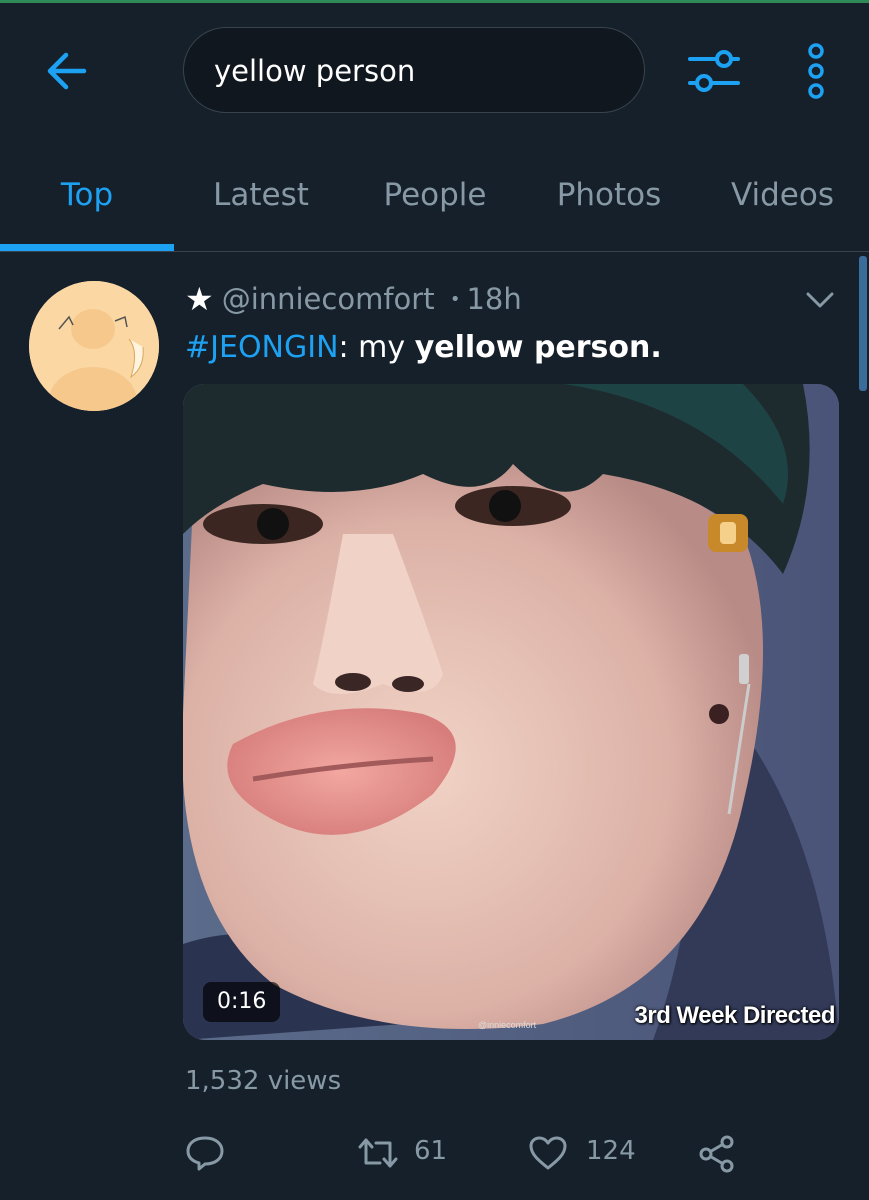 The height and width of the screenshot is (1200, 869). I want to click on heart-icon, so click(548, 1153).